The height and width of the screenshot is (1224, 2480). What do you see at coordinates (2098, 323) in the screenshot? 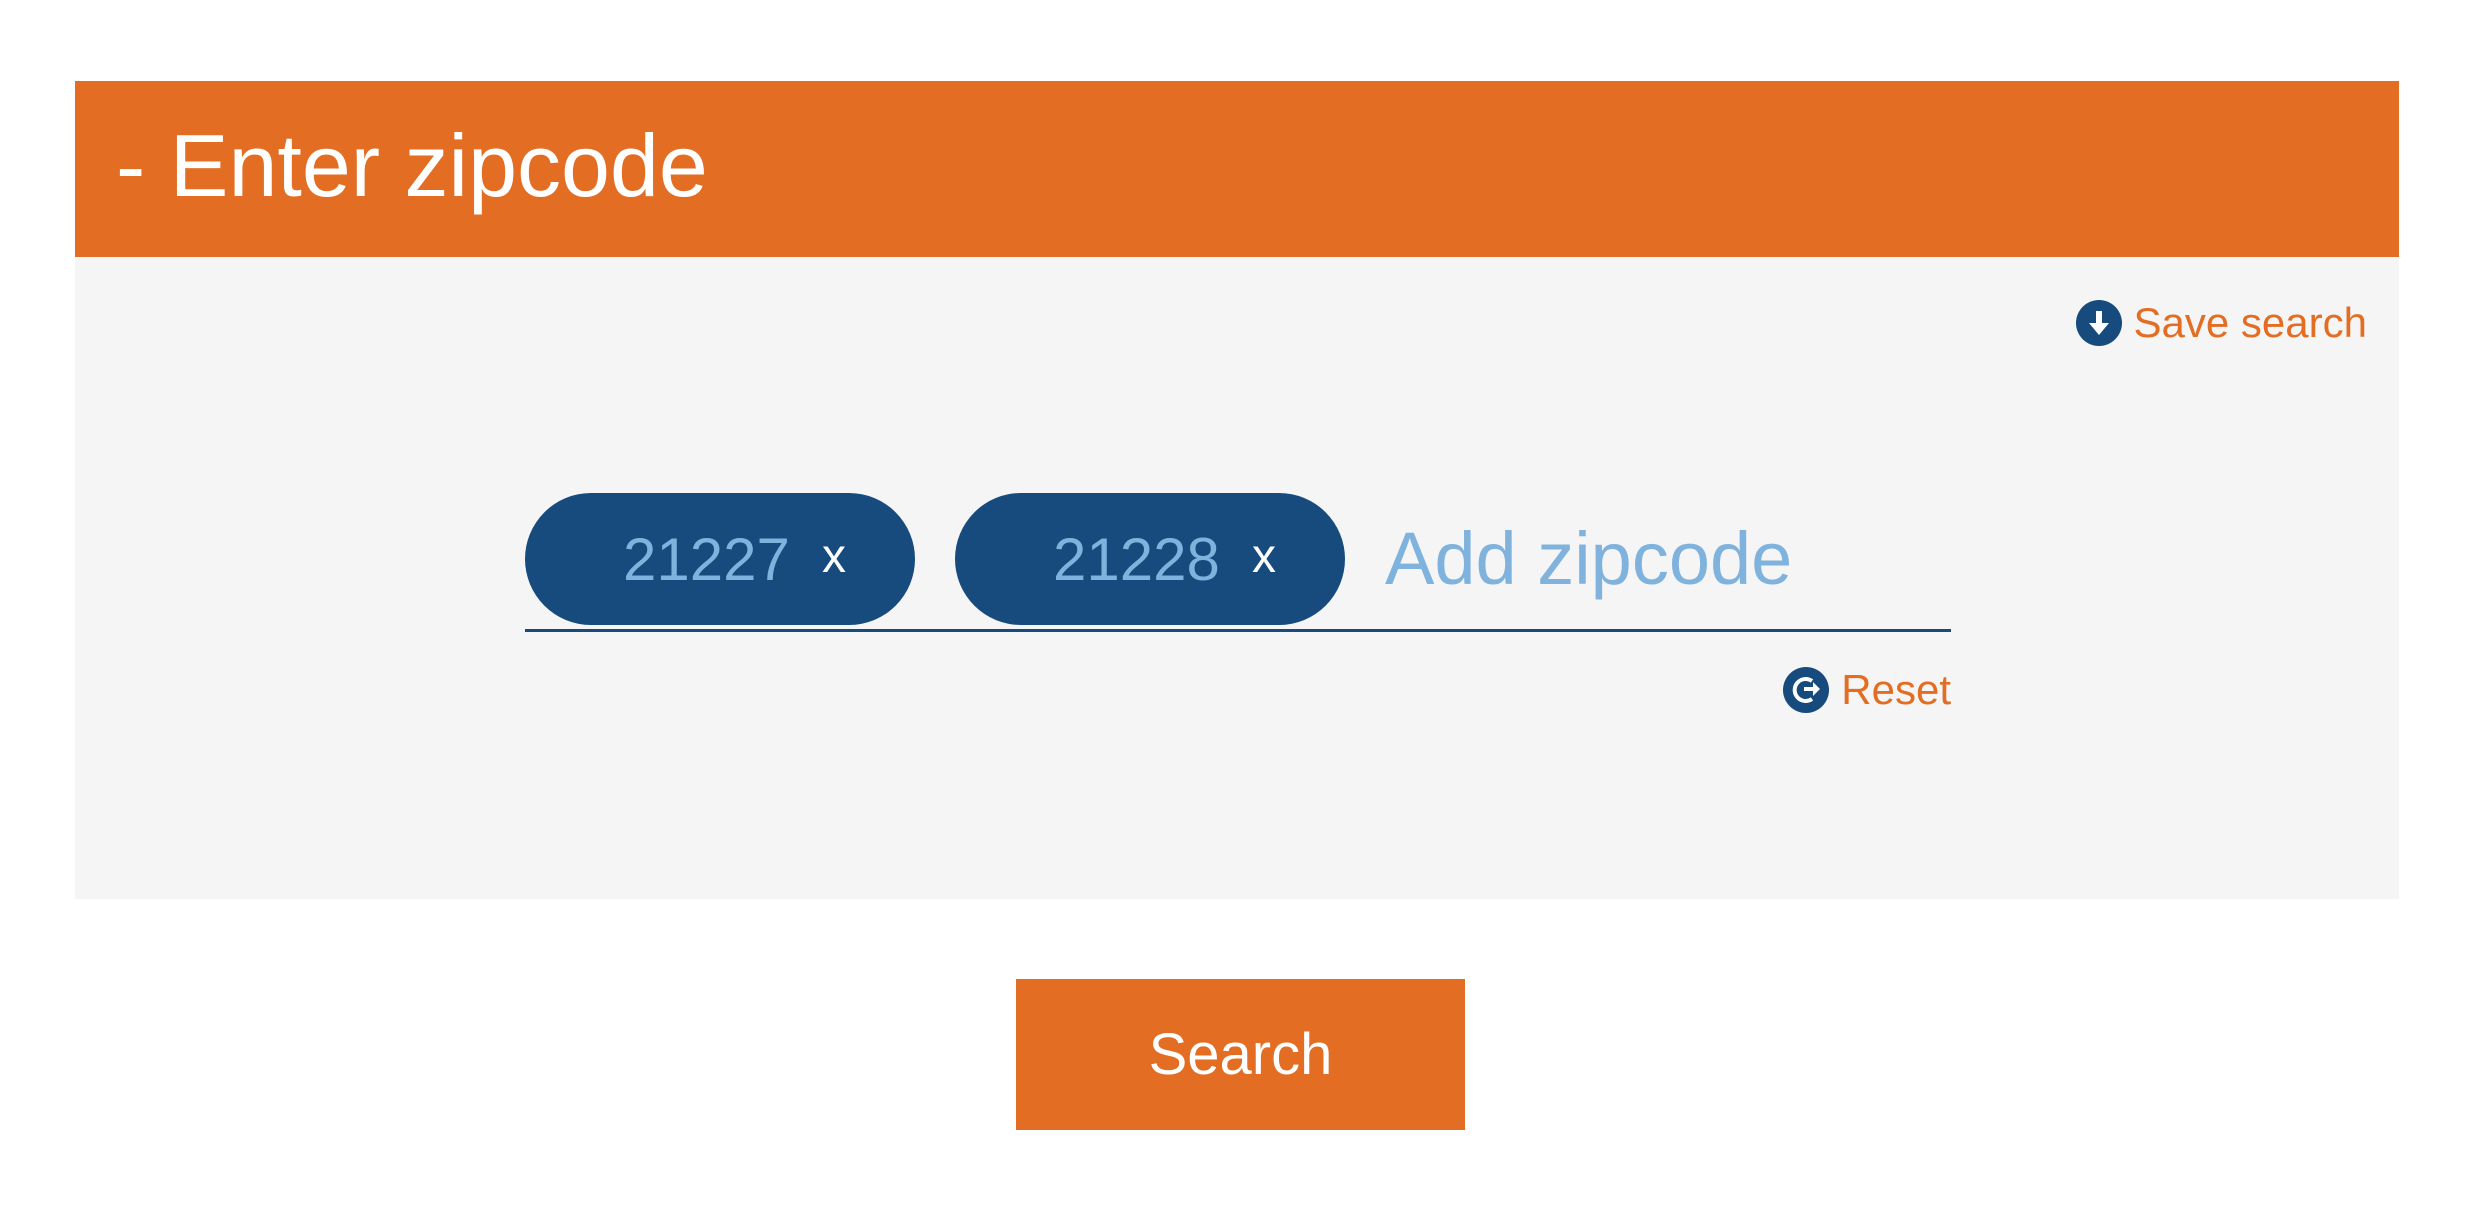
I see `download-arrow-icon` at bounding box center [2098, 323].